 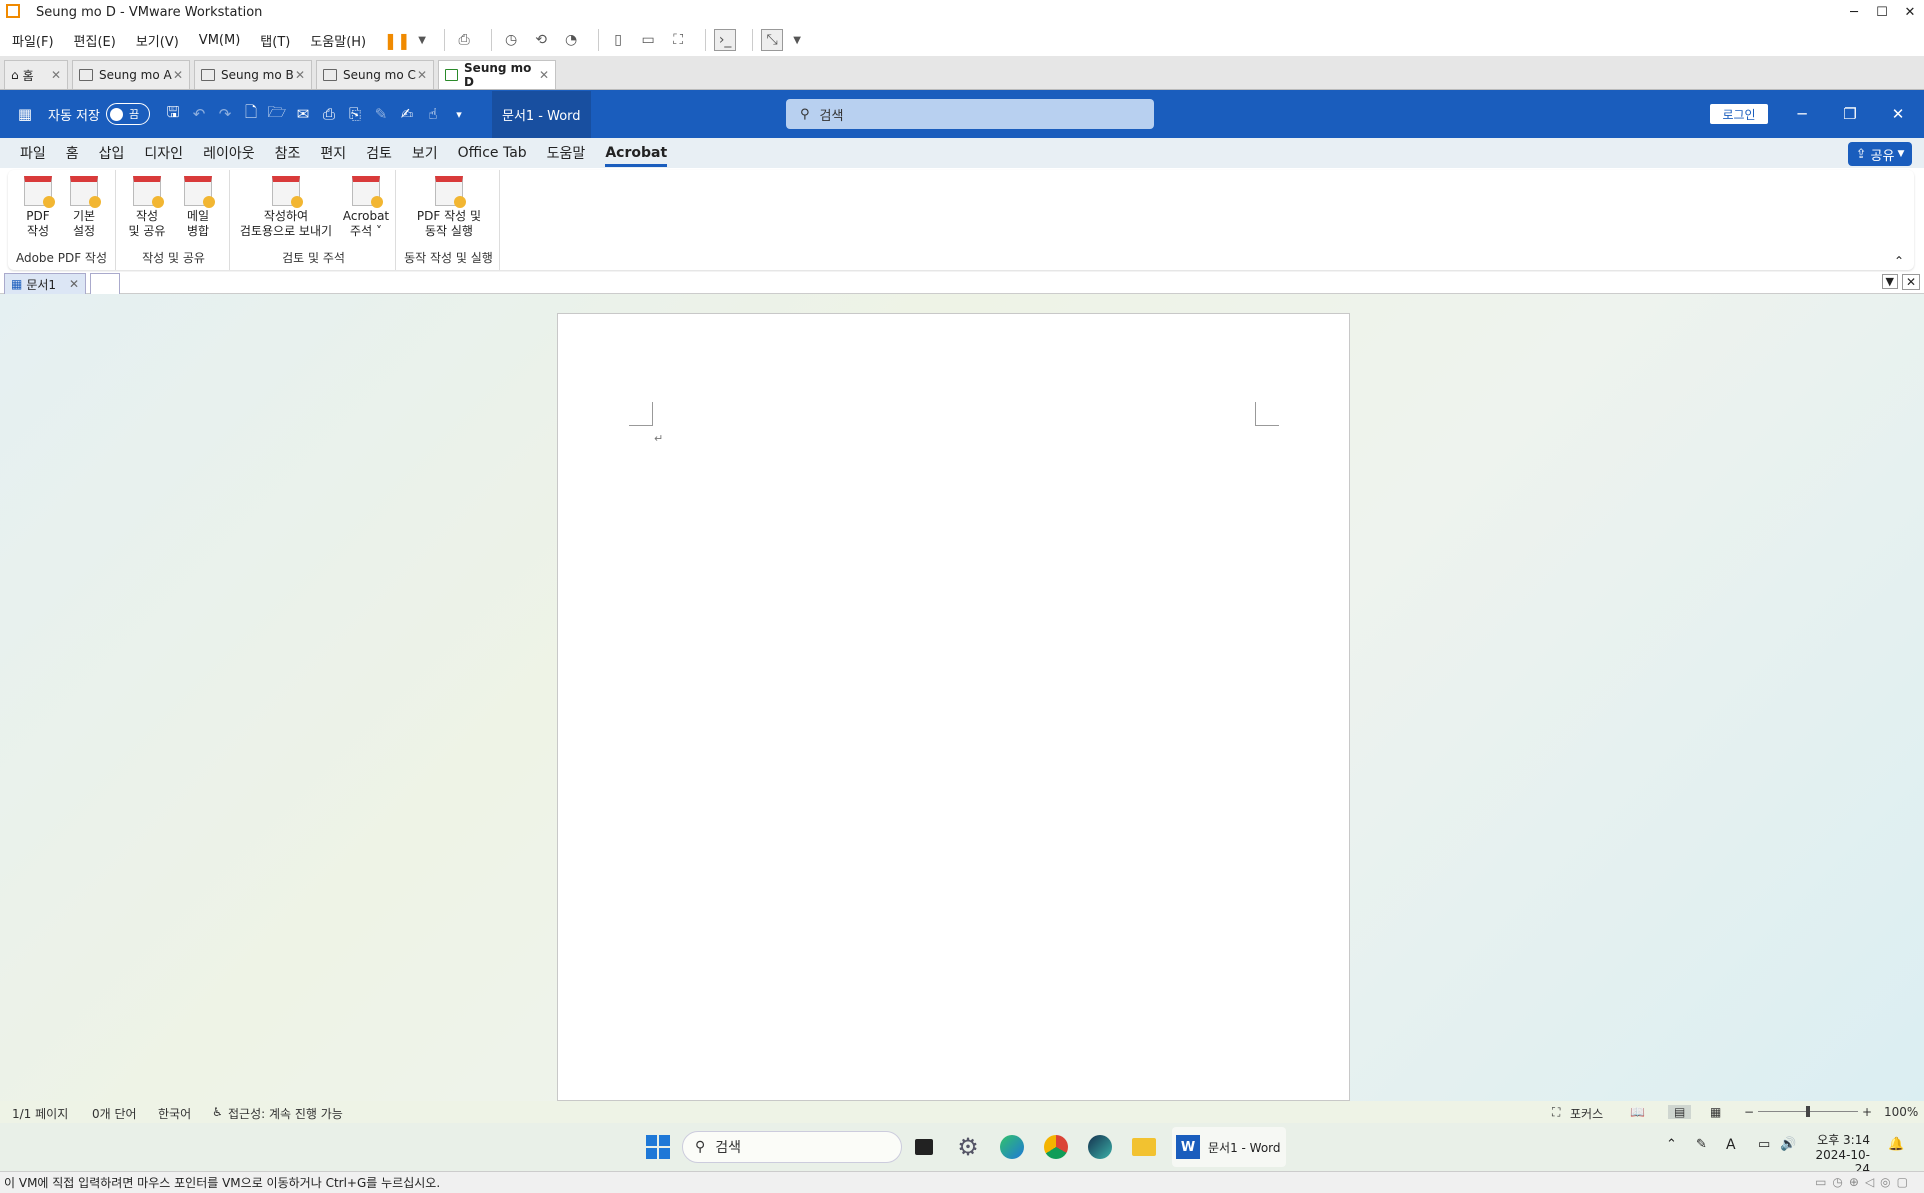 I want to click on tab-home: 홈, so click(x=72, y=153).